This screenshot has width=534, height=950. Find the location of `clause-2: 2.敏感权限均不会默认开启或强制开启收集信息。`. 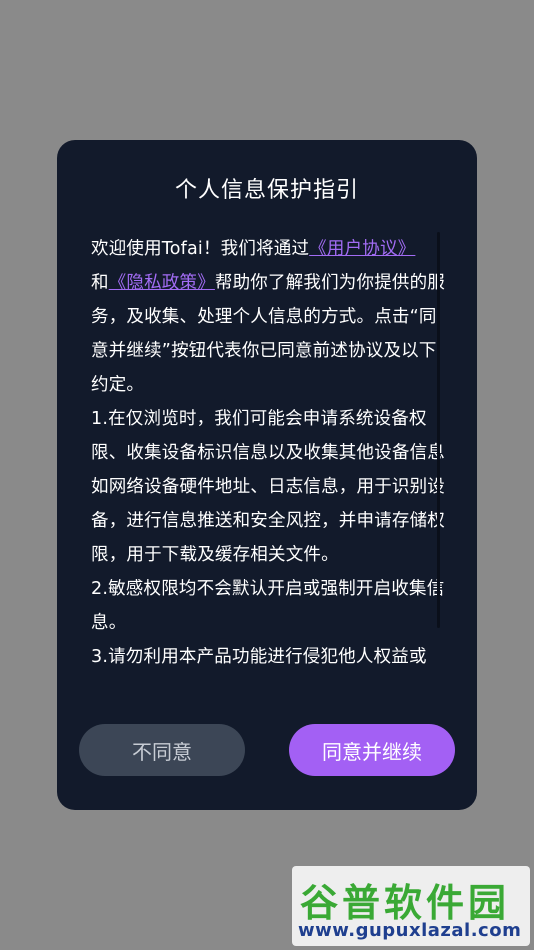

clause-2: 2.敏感权限均不会默认开启或强制开启收集信息。 is located at coordinates (268, 606).